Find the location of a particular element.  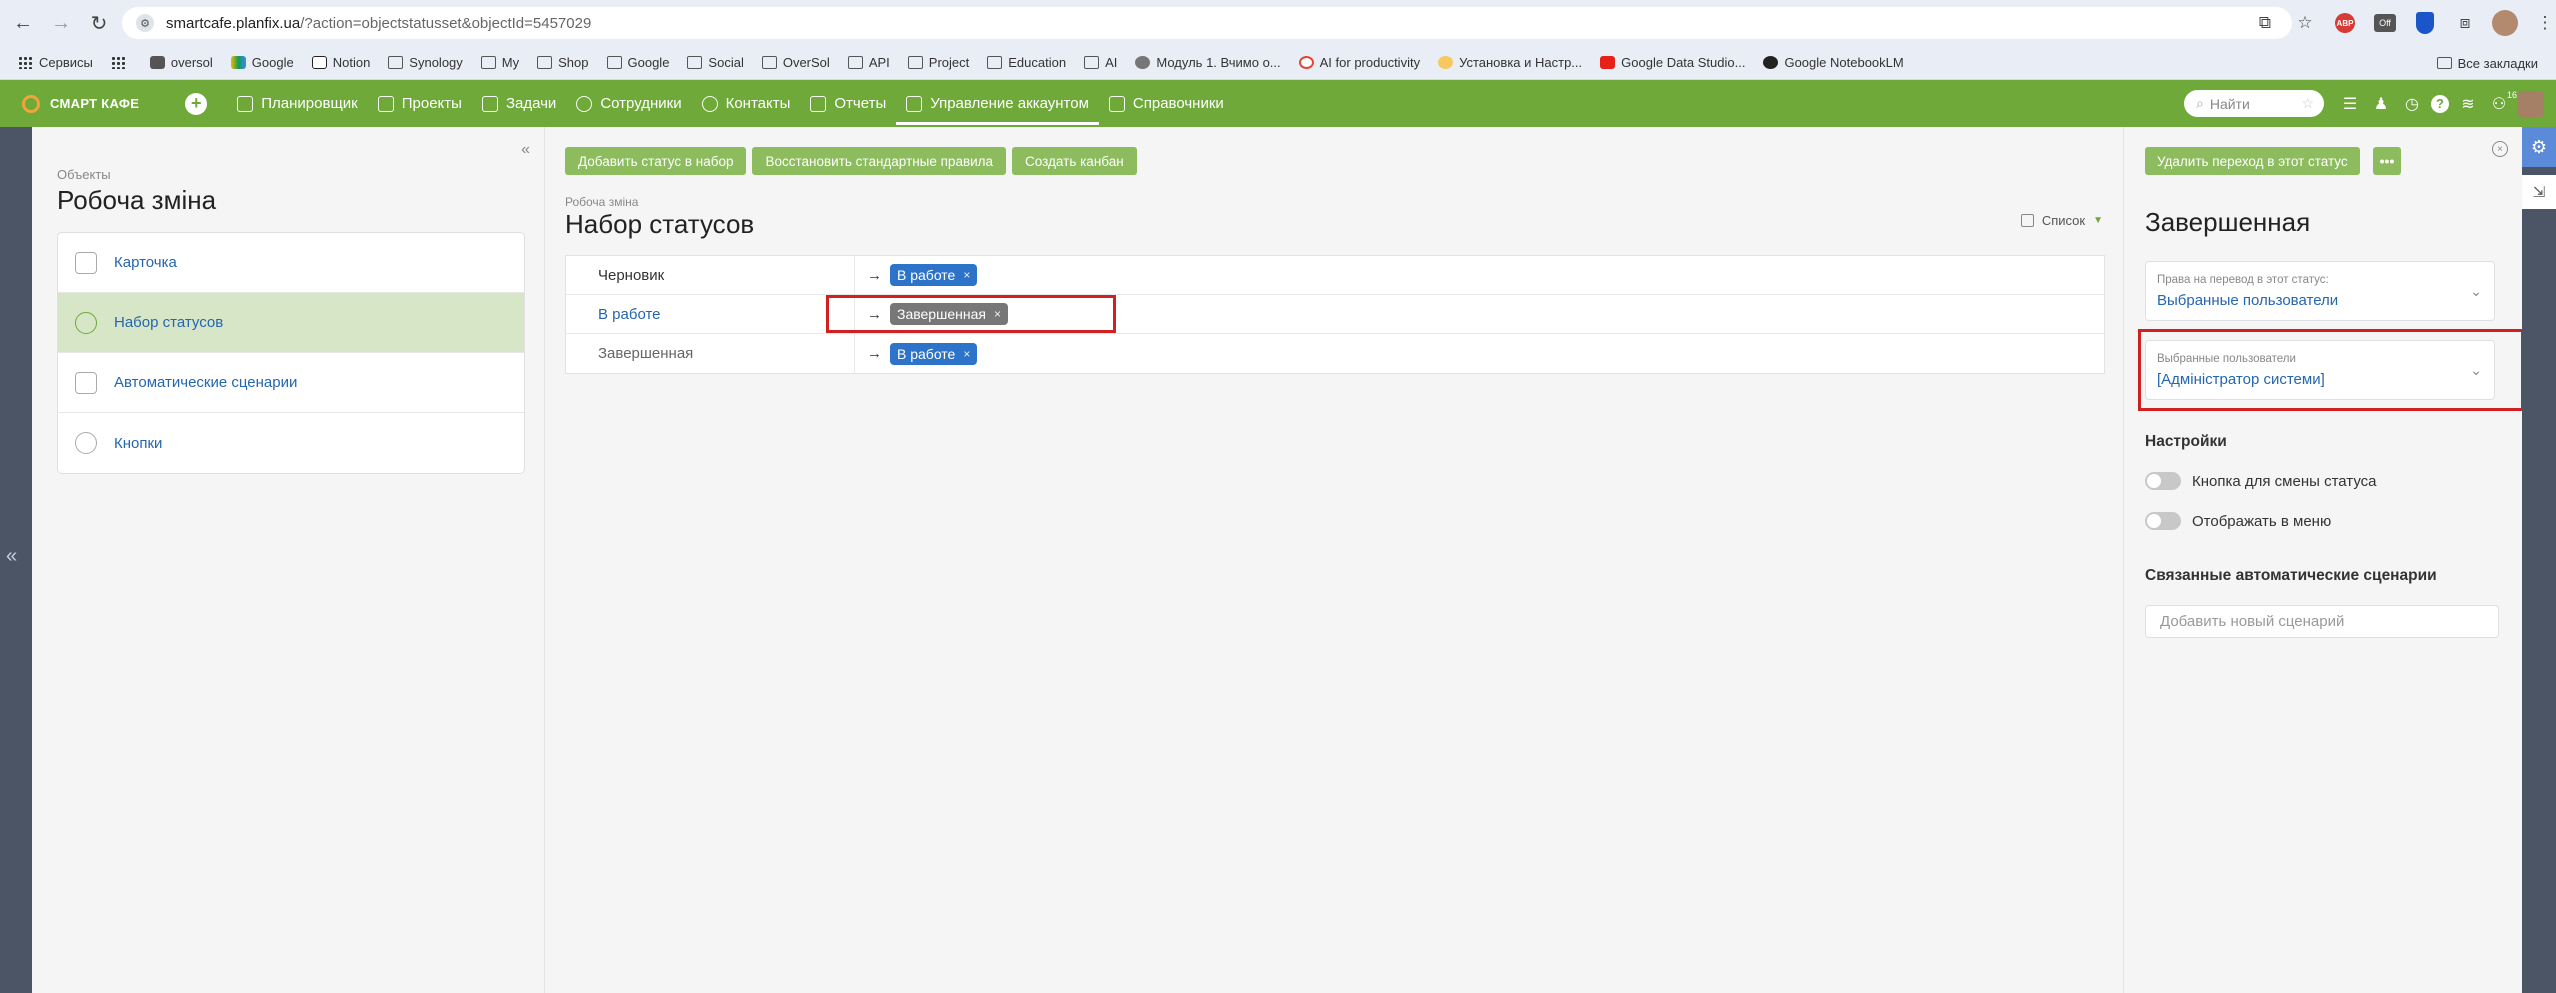

reload-icon: ↻ is located at coordinates (99, 23).